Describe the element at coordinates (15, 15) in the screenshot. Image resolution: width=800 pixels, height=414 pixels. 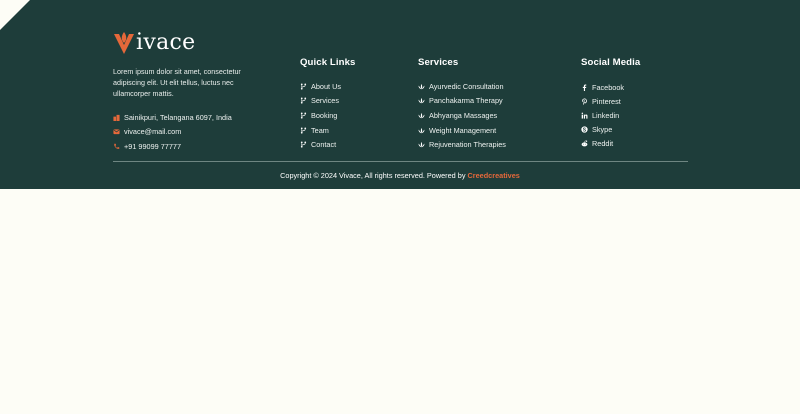
I see `corner-notch` at that location.